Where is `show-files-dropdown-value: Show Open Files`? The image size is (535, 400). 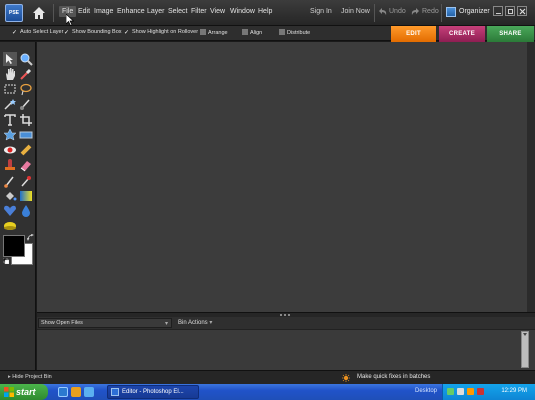 show-files-dropdown-value: Show Open Files is located at coordinates (62, 323).